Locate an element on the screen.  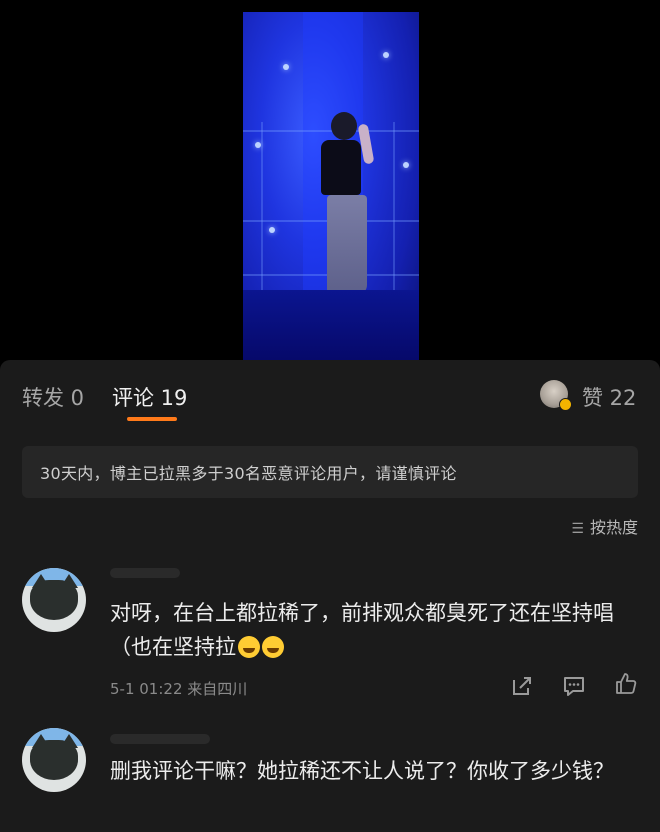
tab-bar: 转发 0 评论 19 赞 22 is located at coordinates (330, 395).